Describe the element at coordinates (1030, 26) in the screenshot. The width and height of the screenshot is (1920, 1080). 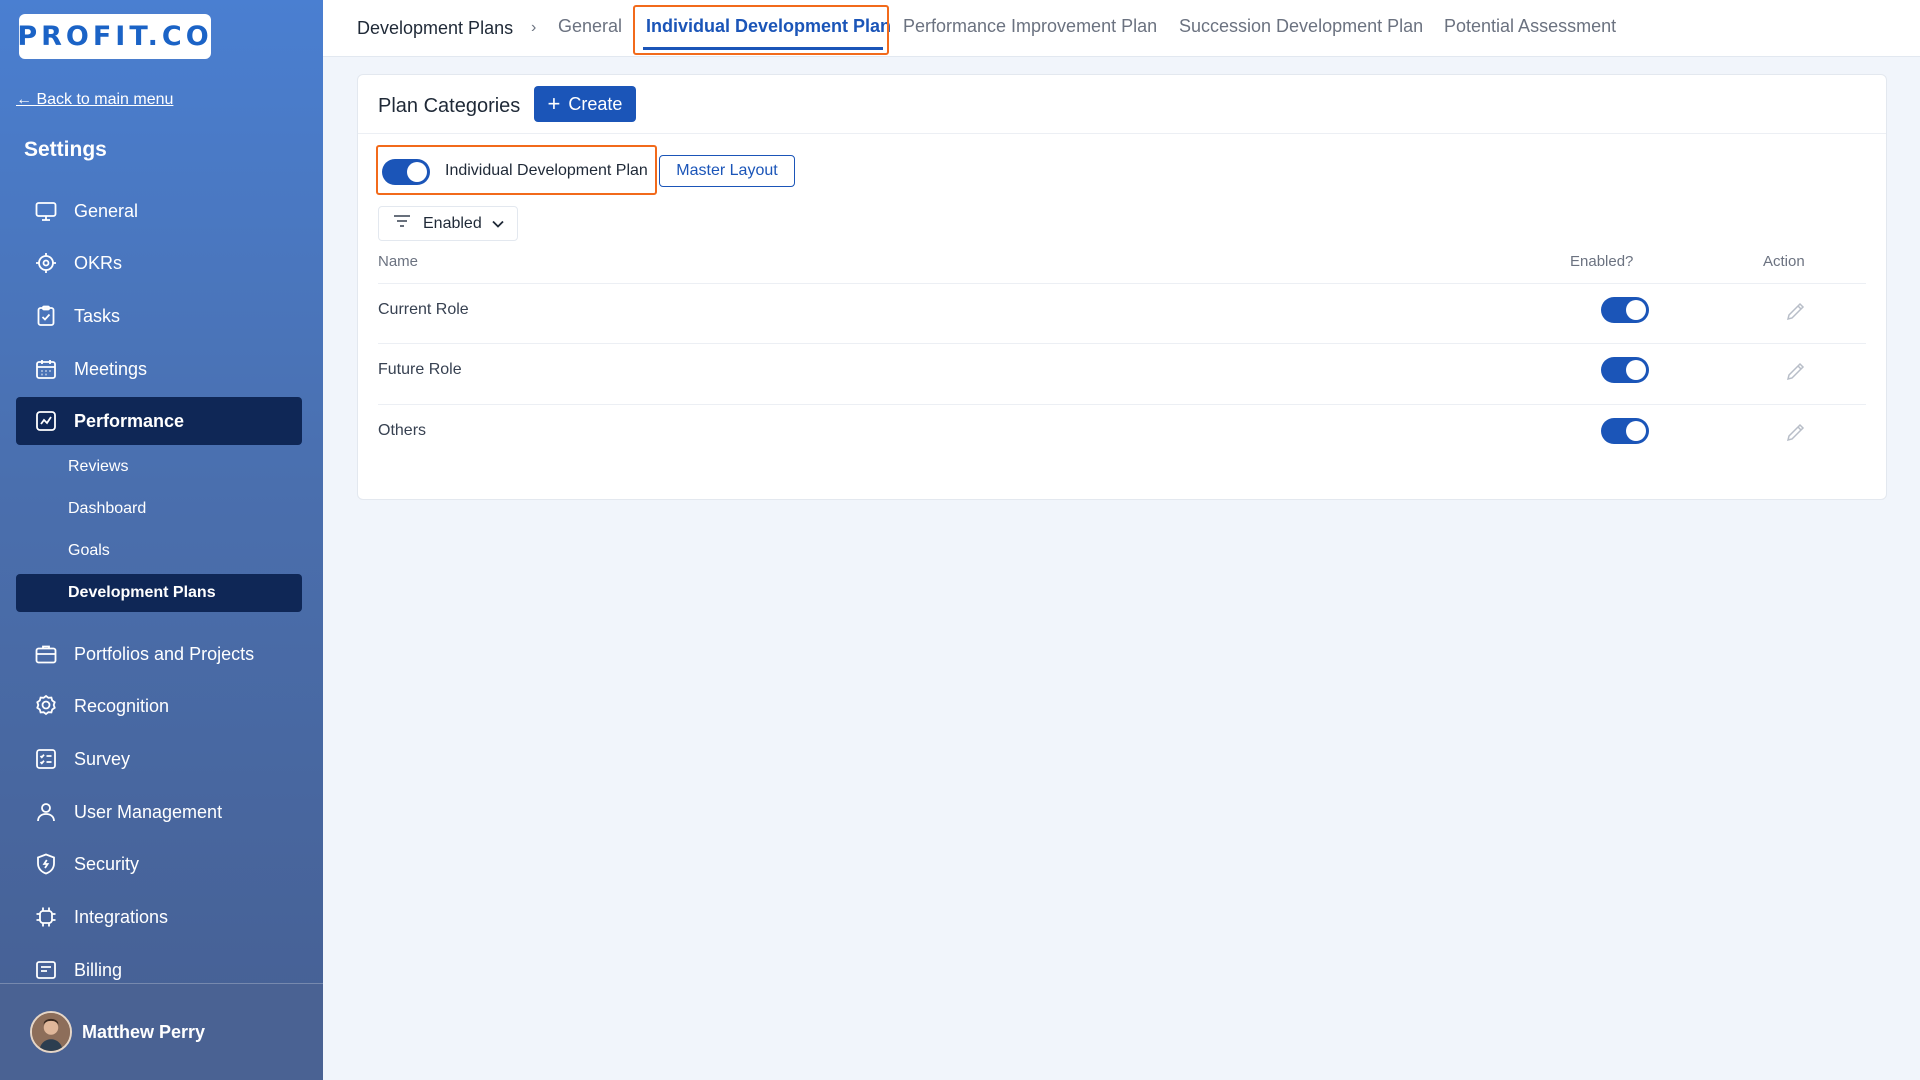
I see `tab-performance-improvement-plan: Performance Improvement Plan` at that location.